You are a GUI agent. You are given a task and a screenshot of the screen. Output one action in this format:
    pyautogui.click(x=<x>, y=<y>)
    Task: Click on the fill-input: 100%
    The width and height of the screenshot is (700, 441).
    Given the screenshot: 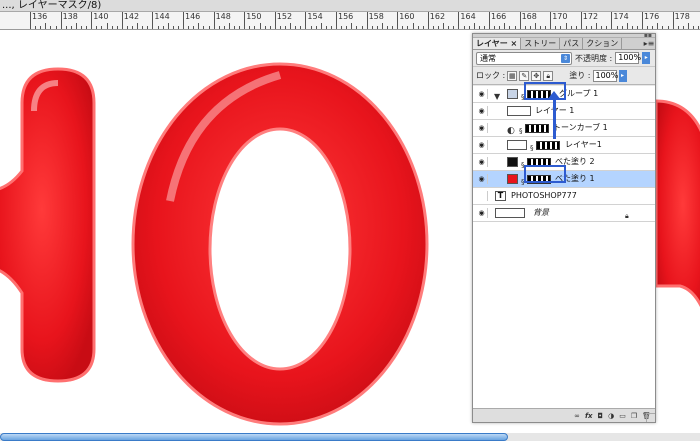 What is the action you would take?
    pyautogui.click(x=605, y=75)
    